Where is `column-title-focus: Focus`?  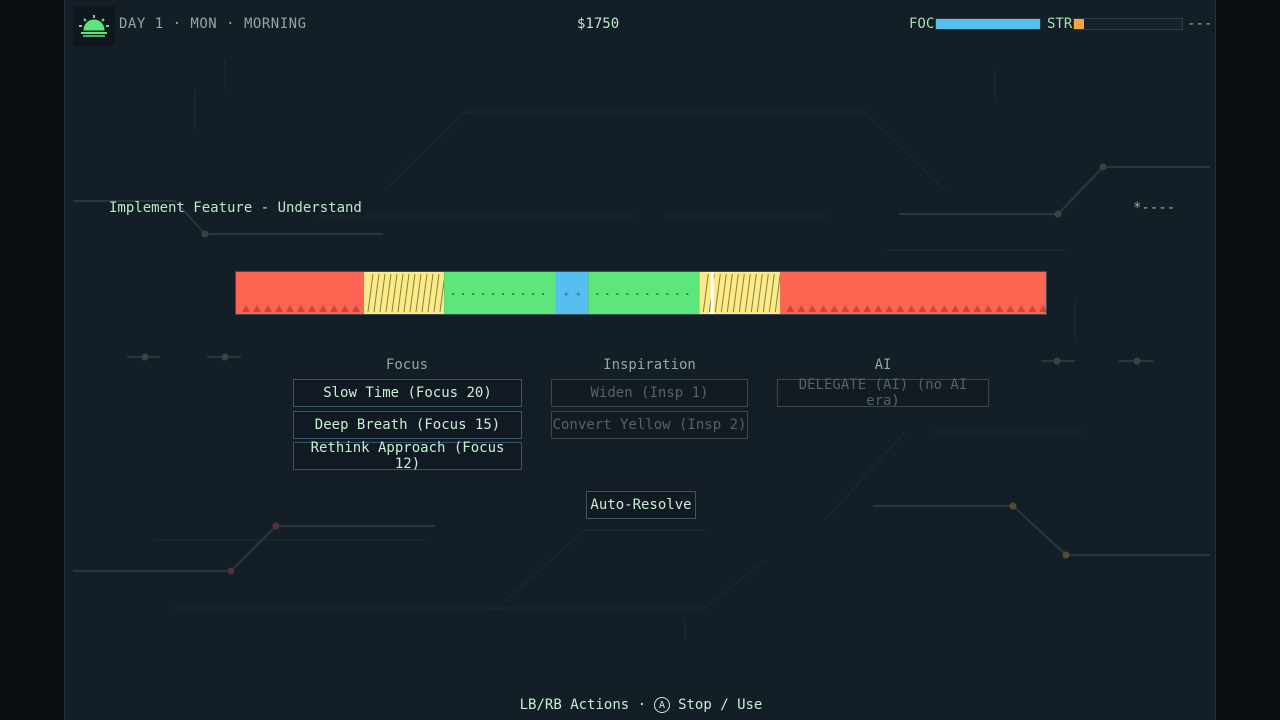
column-title-focus: Focus is located at coordinates (407, 365).